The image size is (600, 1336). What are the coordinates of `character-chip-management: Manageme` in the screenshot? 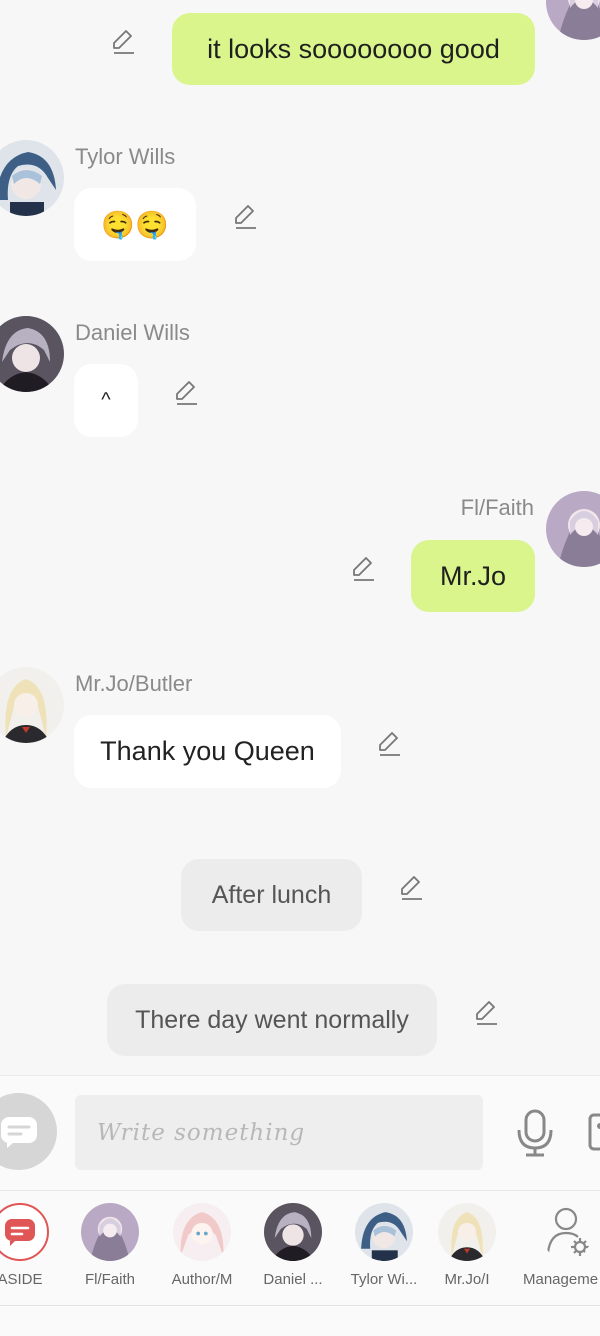 It's located at (560, 1245).